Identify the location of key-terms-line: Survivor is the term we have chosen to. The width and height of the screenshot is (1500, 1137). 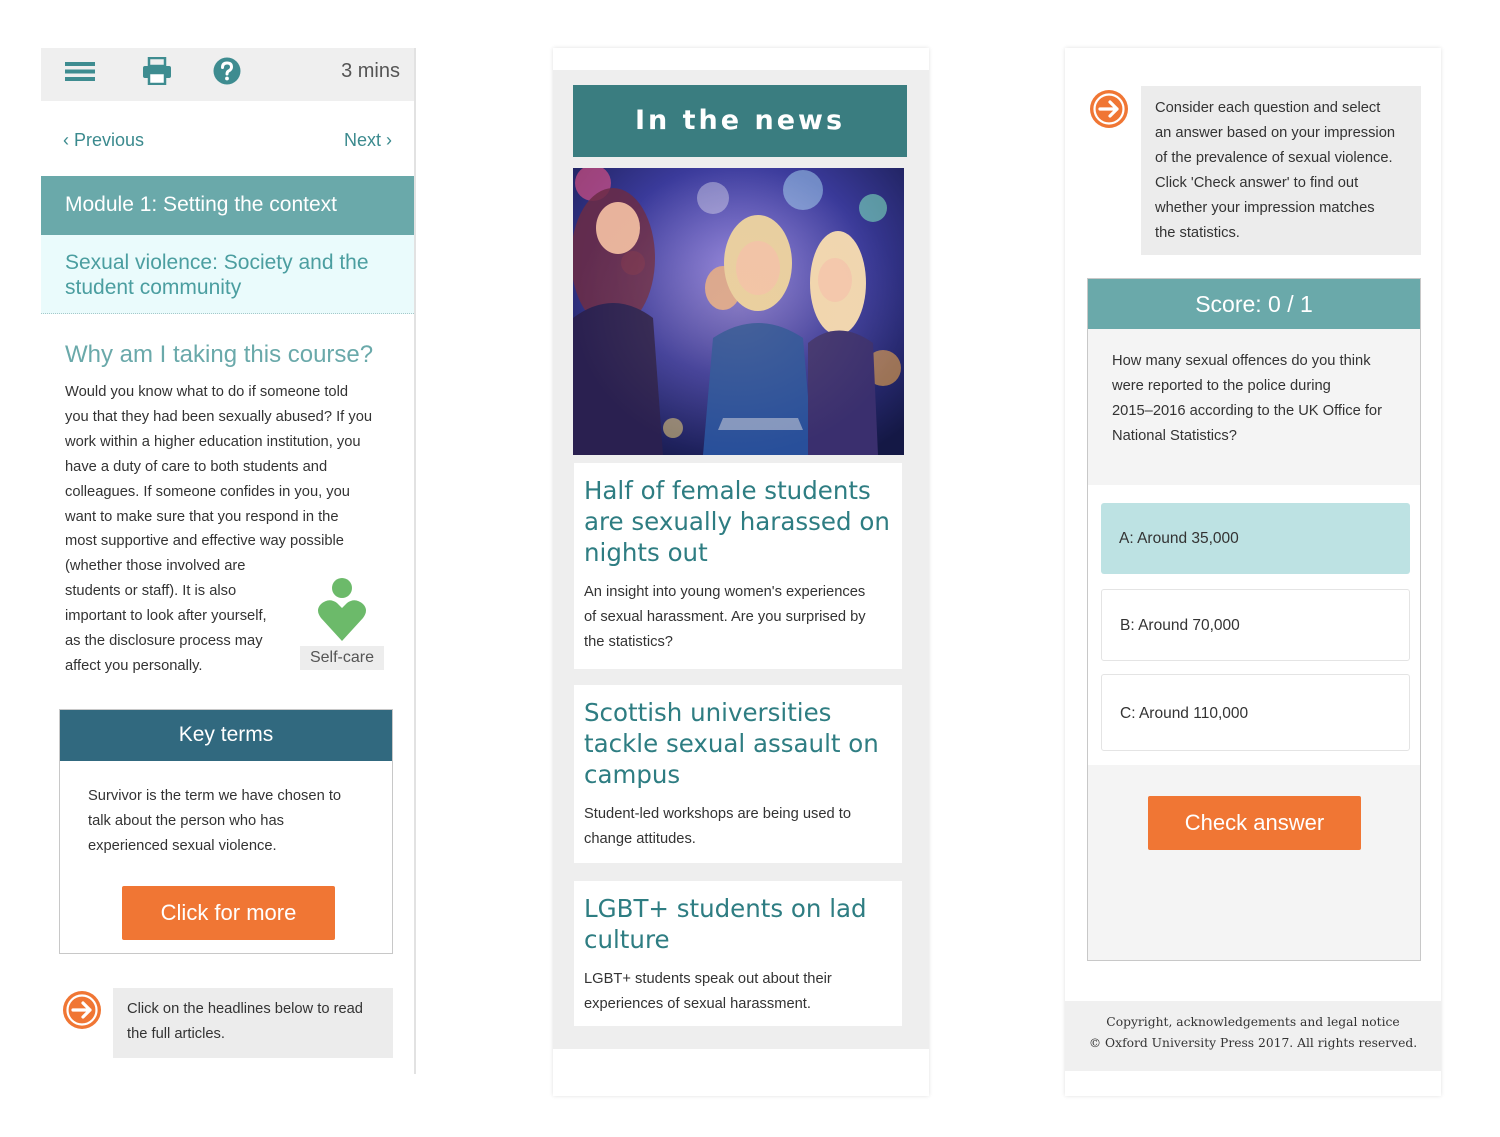
(215, 796).